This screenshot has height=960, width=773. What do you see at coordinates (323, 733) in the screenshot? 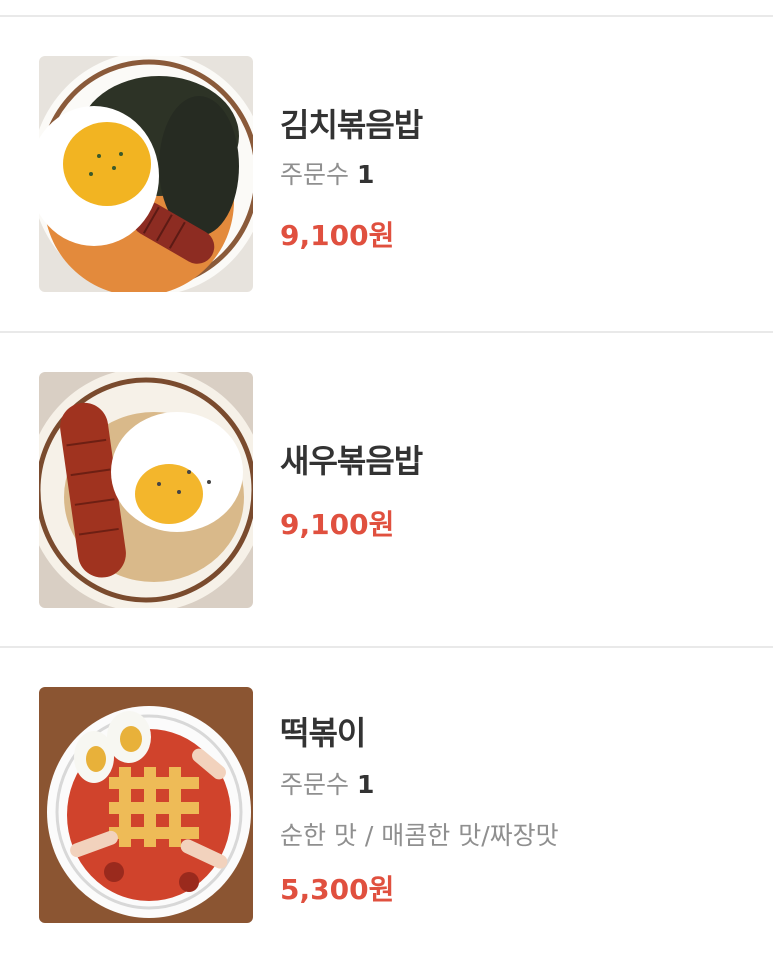
I see `menu-item-name: 떡볶이` at bounding box center [323, 733].